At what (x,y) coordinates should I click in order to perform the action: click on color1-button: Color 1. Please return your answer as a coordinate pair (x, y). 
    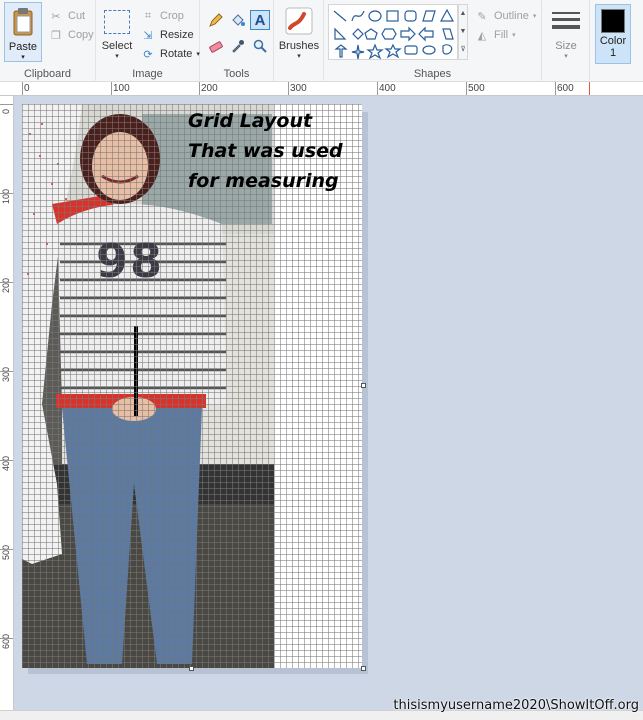
    Looking at the image, I should click on (613, 34).